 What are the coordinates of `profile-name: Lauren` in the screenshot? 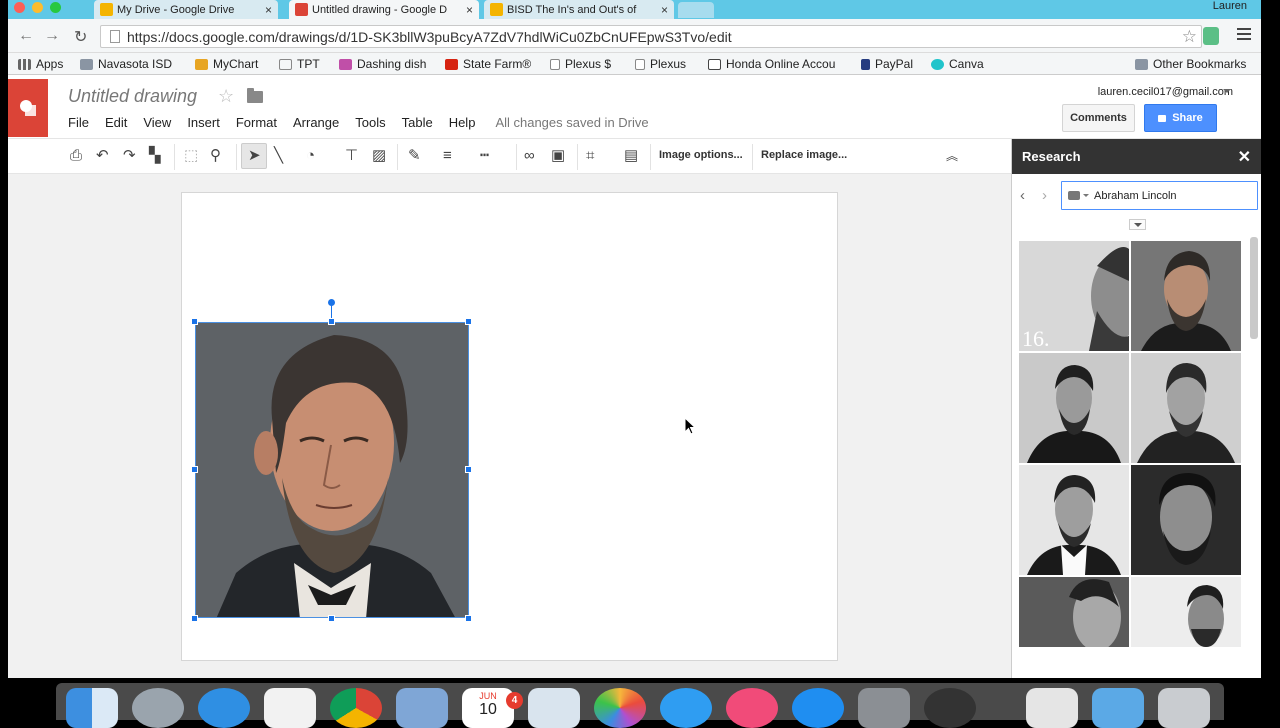 It's located at (1230, 6).